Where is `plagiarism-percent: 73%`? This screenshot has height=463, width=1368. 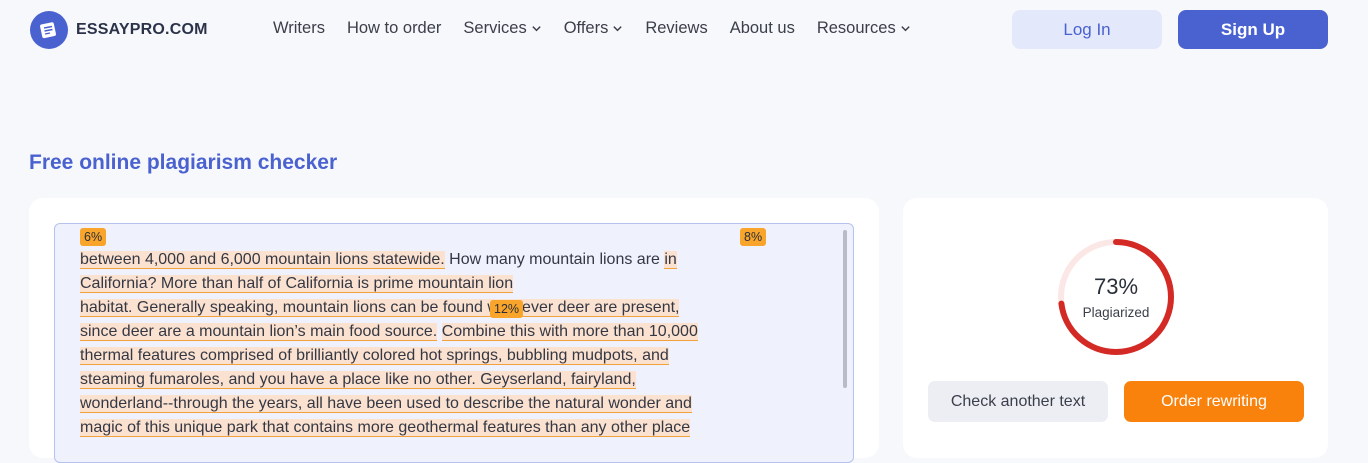
plagiarism-percent: 73% is located at coordinates (1116, 286).